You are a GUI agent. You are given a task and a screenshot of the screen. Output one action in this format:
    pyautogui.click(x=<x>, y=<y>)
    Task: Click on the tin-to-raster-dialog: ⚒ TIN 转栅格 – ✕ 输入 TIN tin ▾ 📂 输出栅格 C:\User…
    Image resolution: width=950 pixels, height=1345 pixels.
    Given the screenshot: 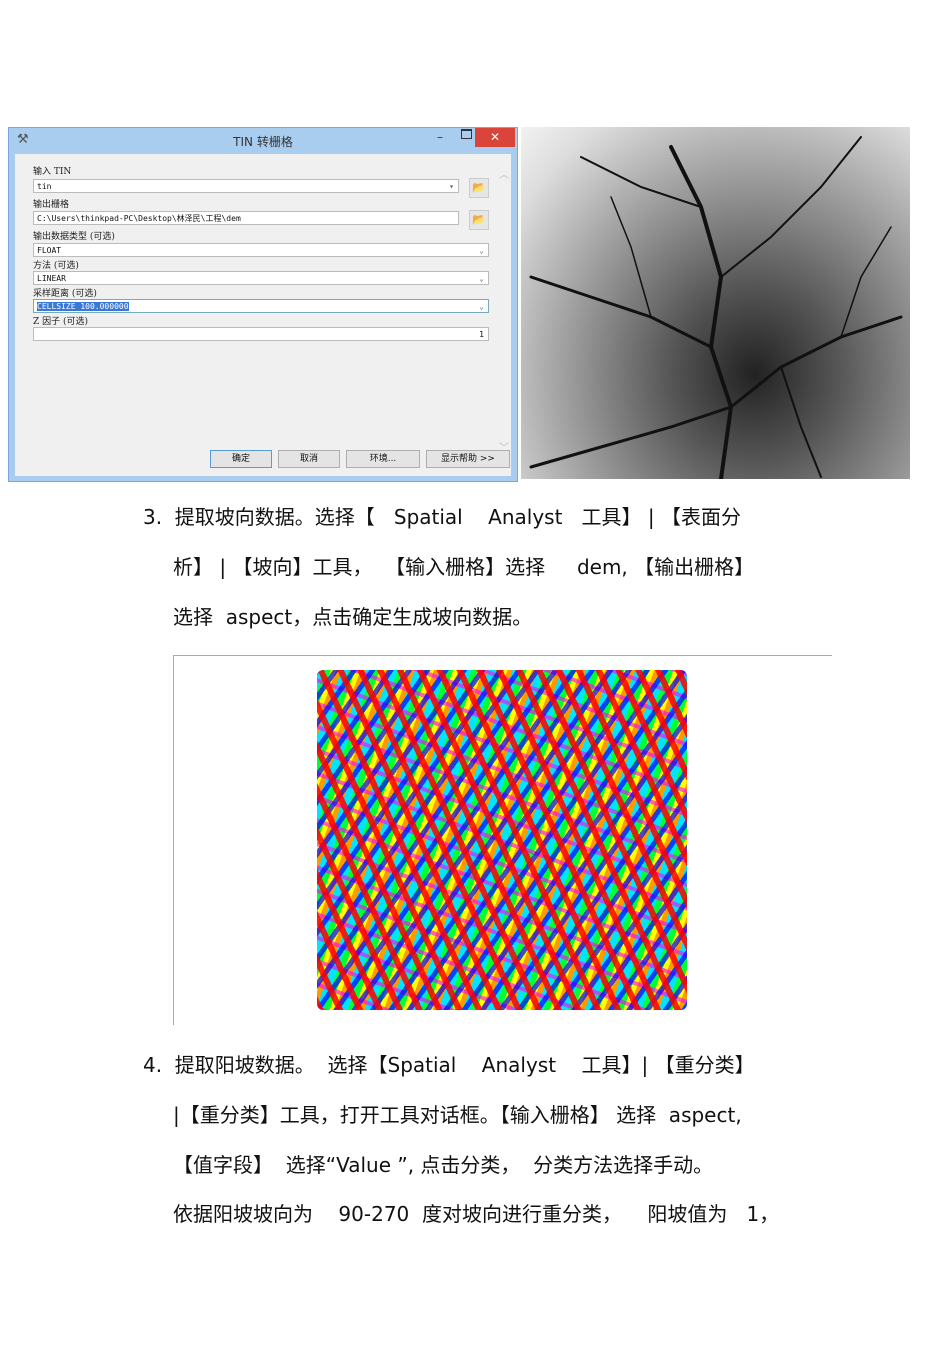 What is the action you would take?
    pyautogui.click(x=263, y=304)
    